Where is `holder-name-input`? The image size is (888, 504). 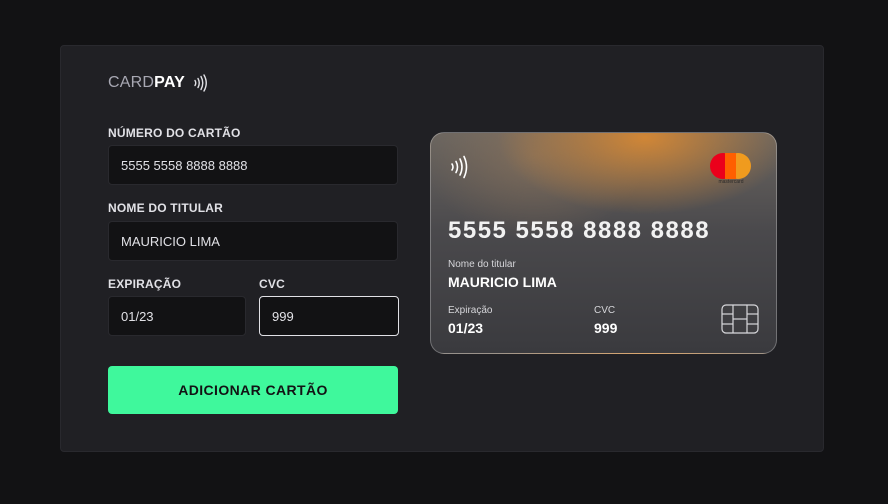 holder-name-input is located at coordinates (253, 241).